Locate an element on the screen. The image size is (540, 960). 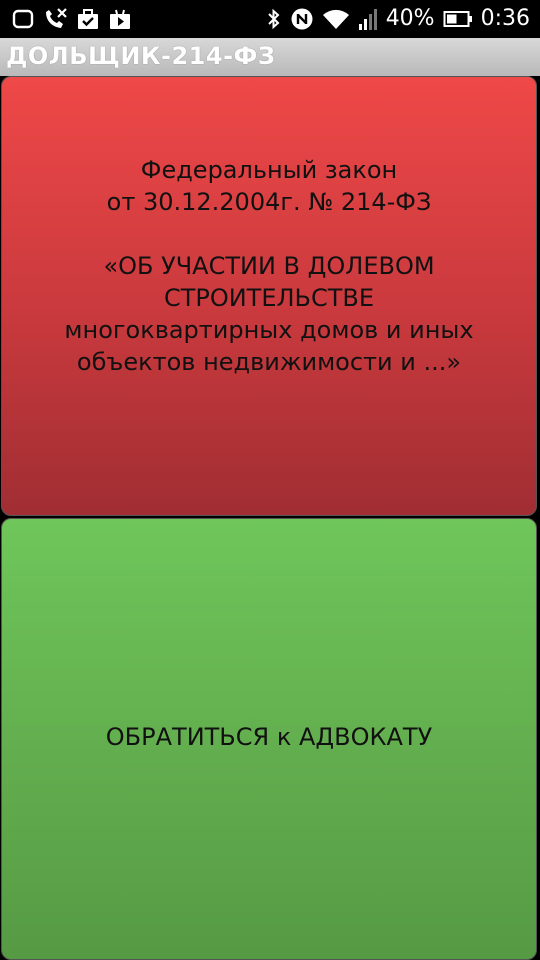
law-name-line-1: «ОБ УЧАСТИИ В ДОЛЕВОМ is located at coordinates (269, 266).